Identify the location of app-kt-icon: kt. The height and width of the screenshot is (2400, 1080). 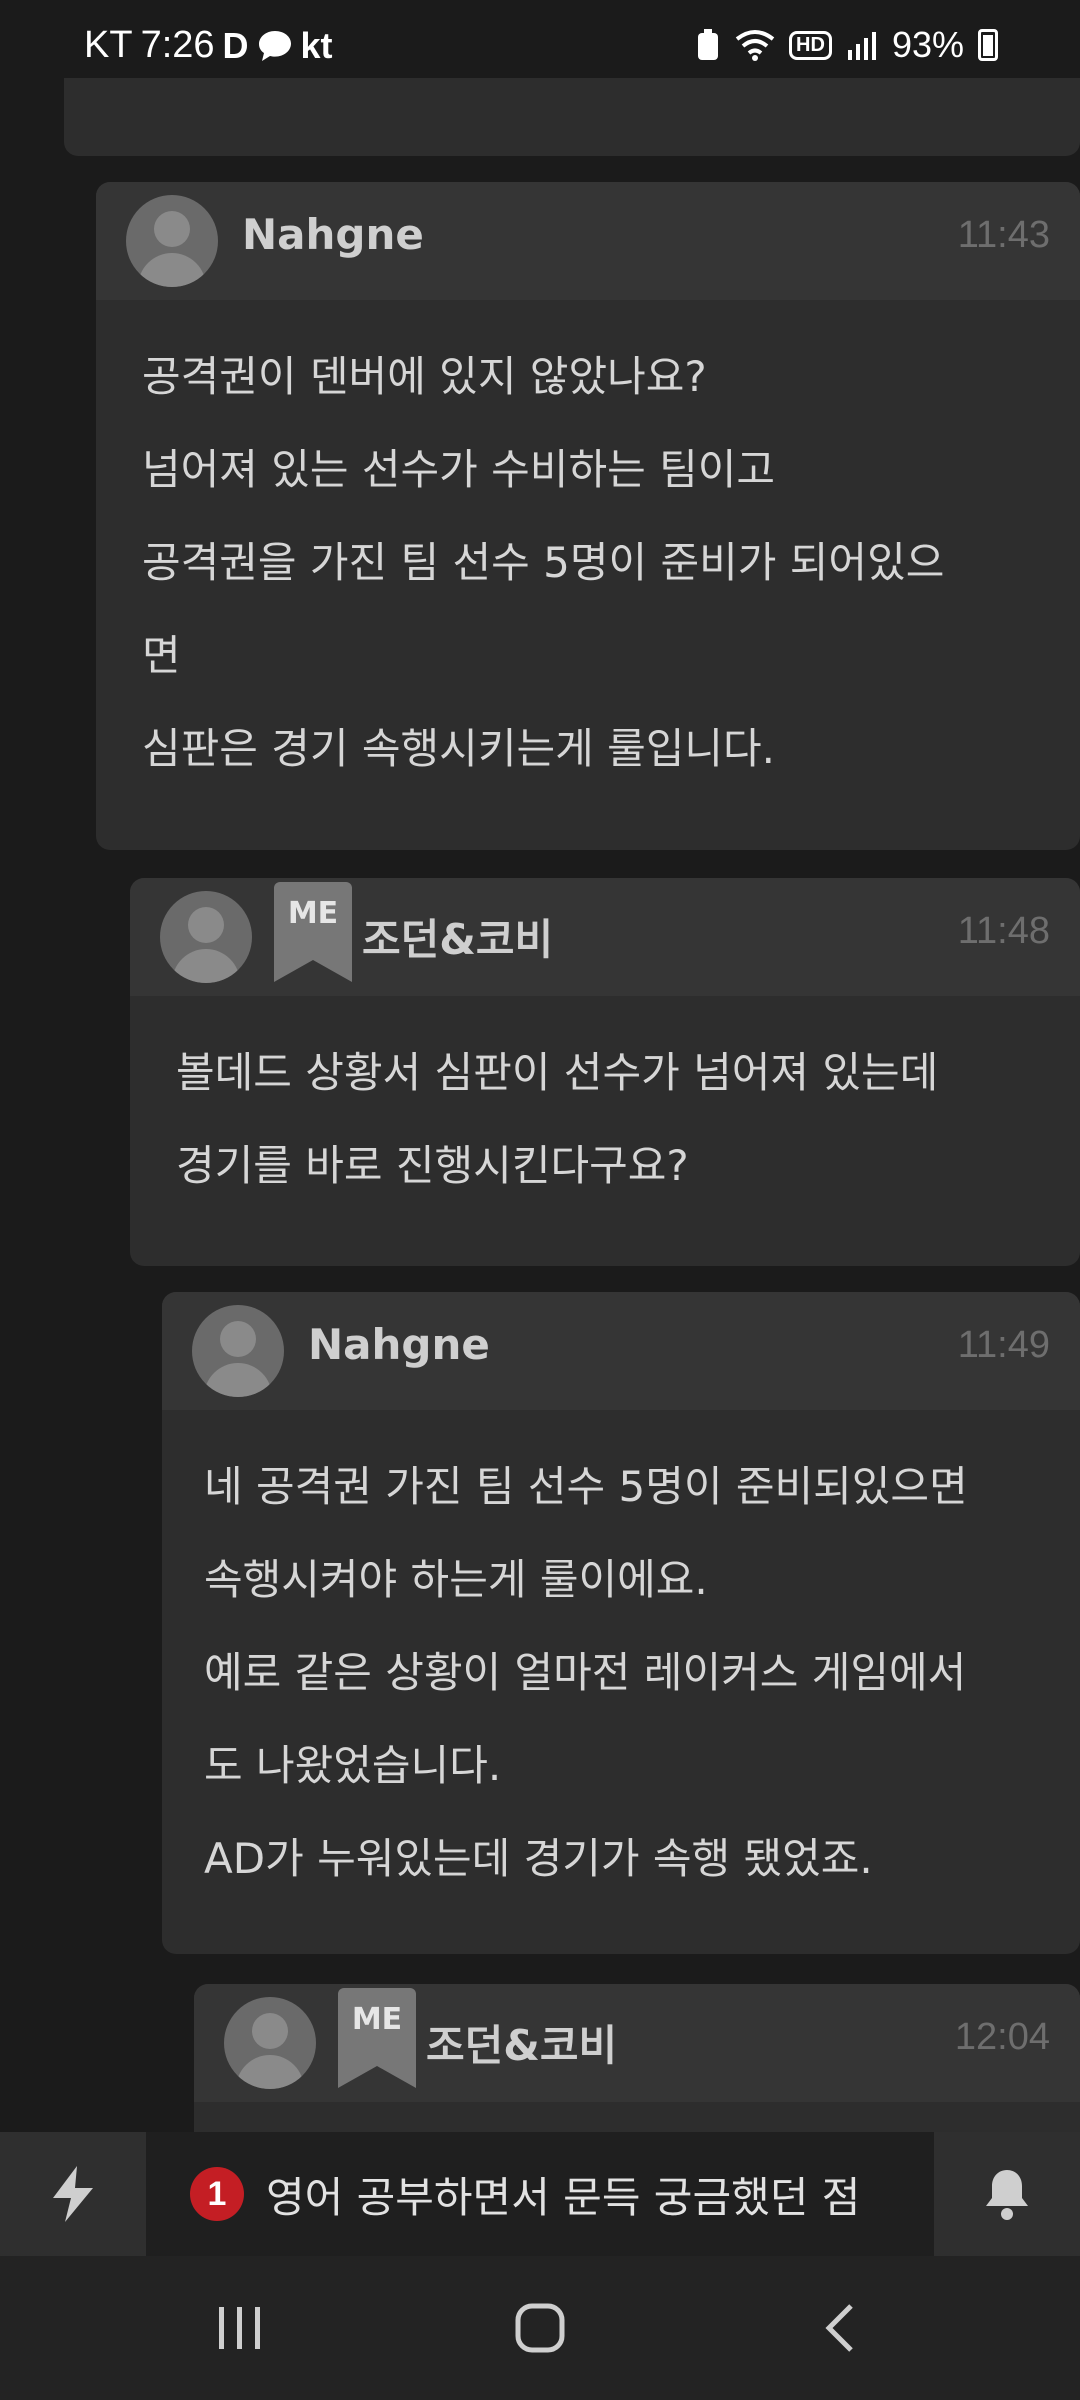
(316, 45).